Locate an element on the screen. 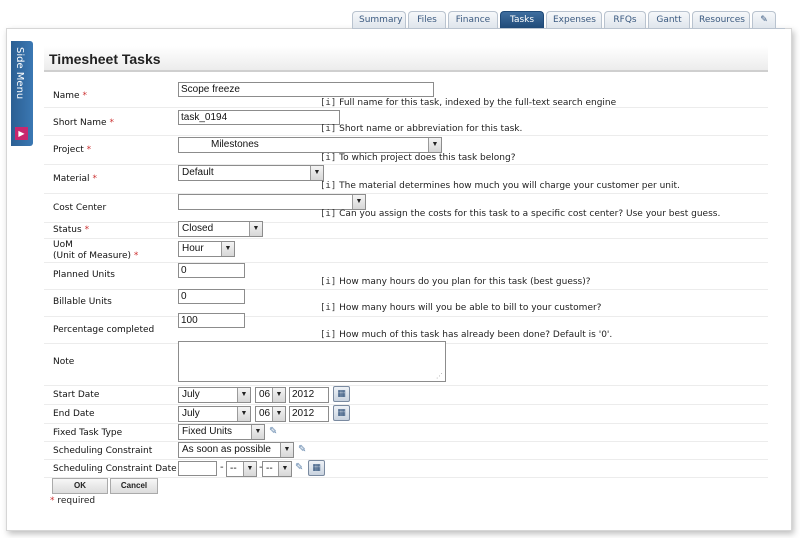 Image resolution: width=800 pixels, height=538 pixels. row-end-date: End Date July ▼ 06 ▼ 2012 ▦ is located at coordinates (406, 414).